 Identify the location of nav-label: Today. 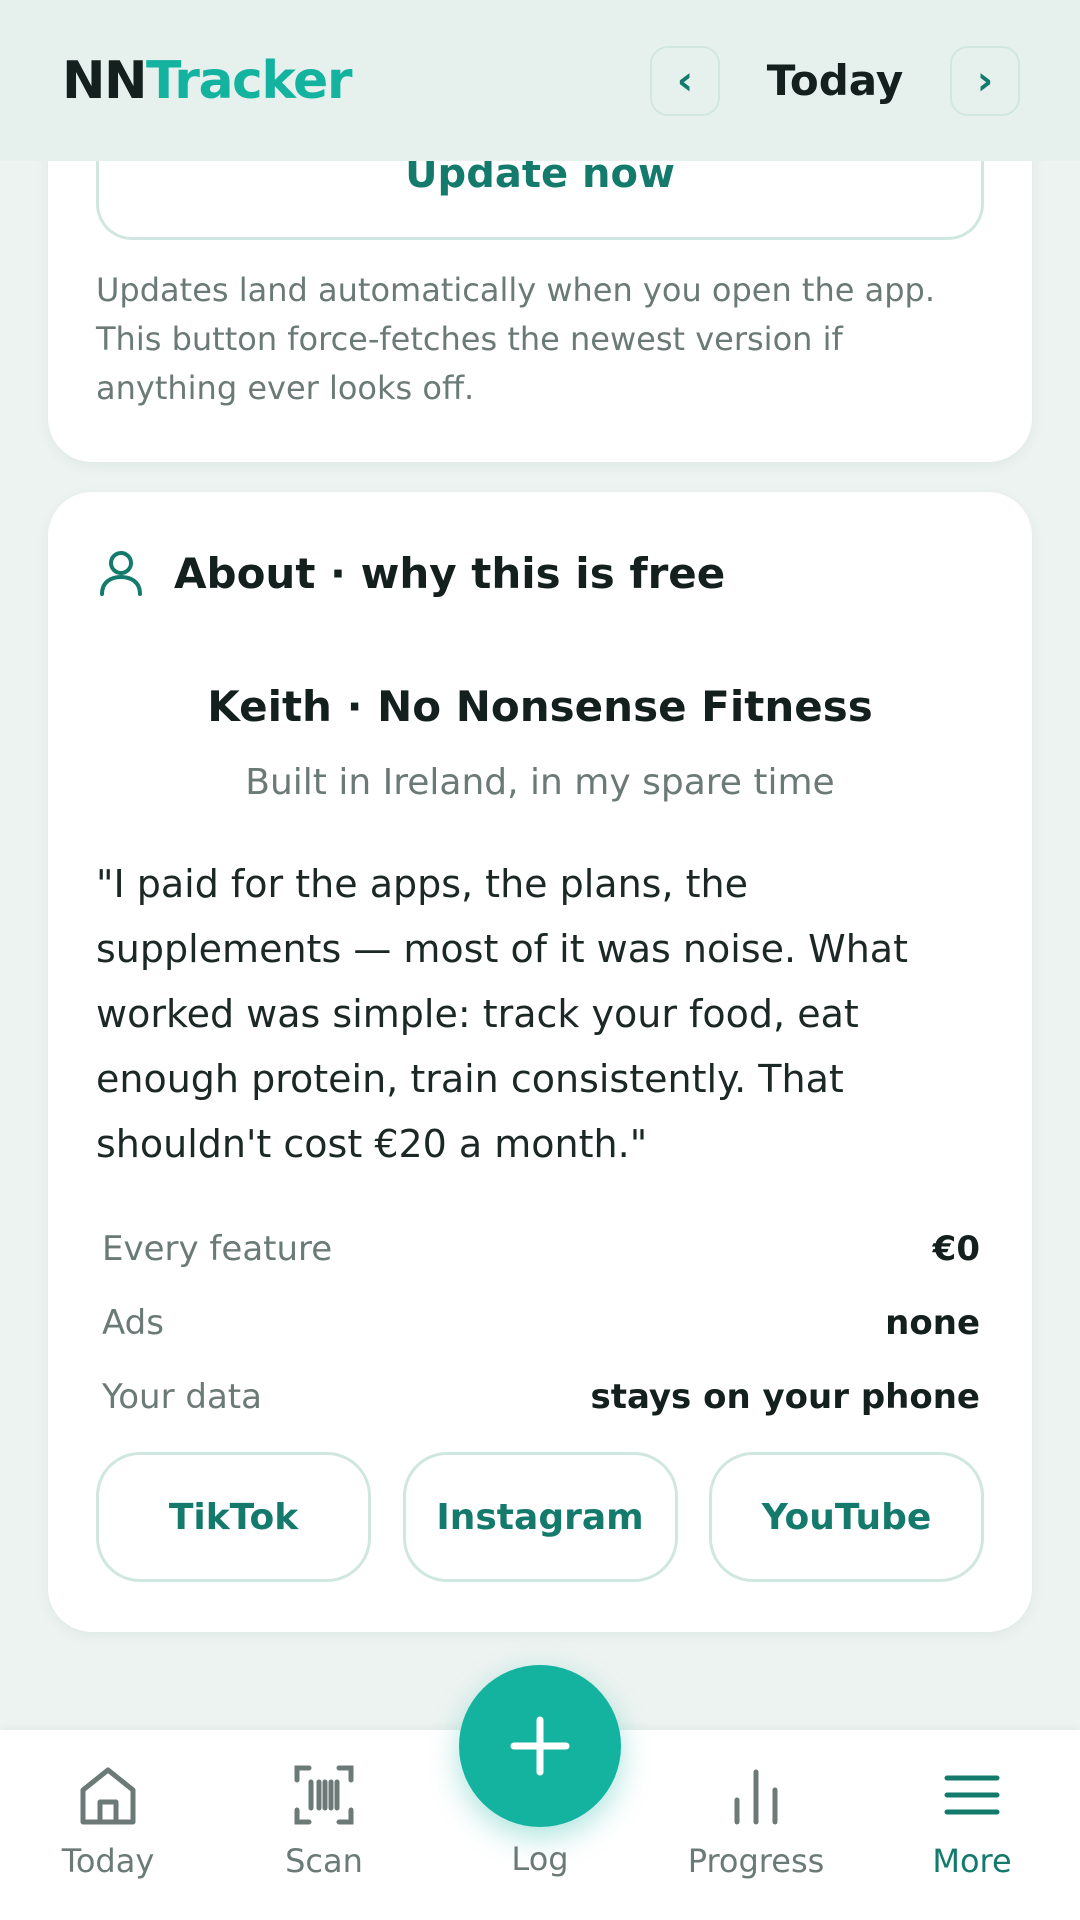
(108, 1861).